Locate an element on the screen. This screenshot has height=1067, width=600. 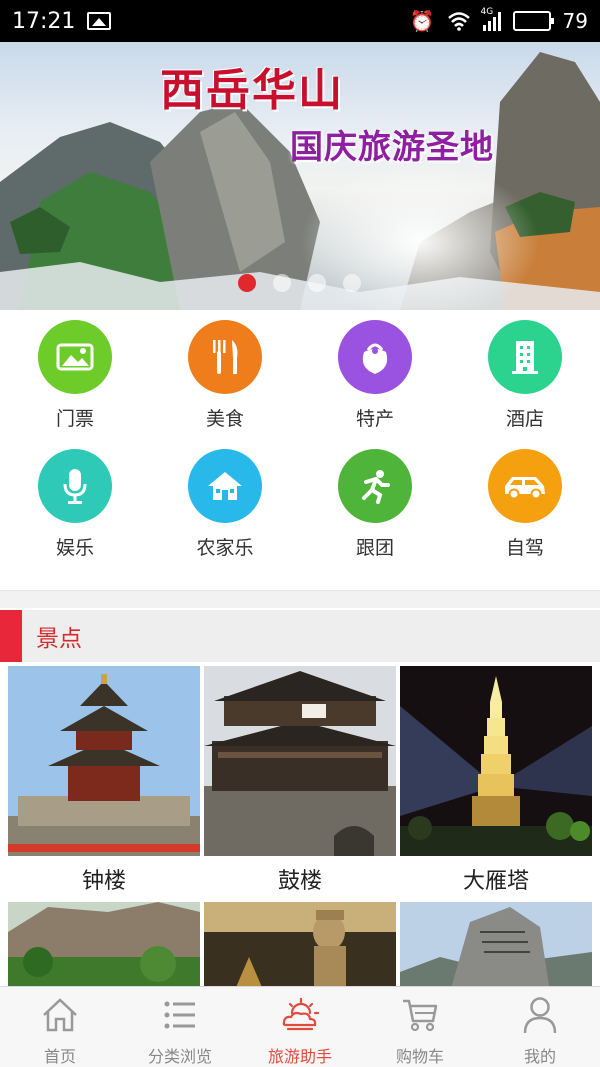
battery-percent: 79 is located at coordinates (575, 21).